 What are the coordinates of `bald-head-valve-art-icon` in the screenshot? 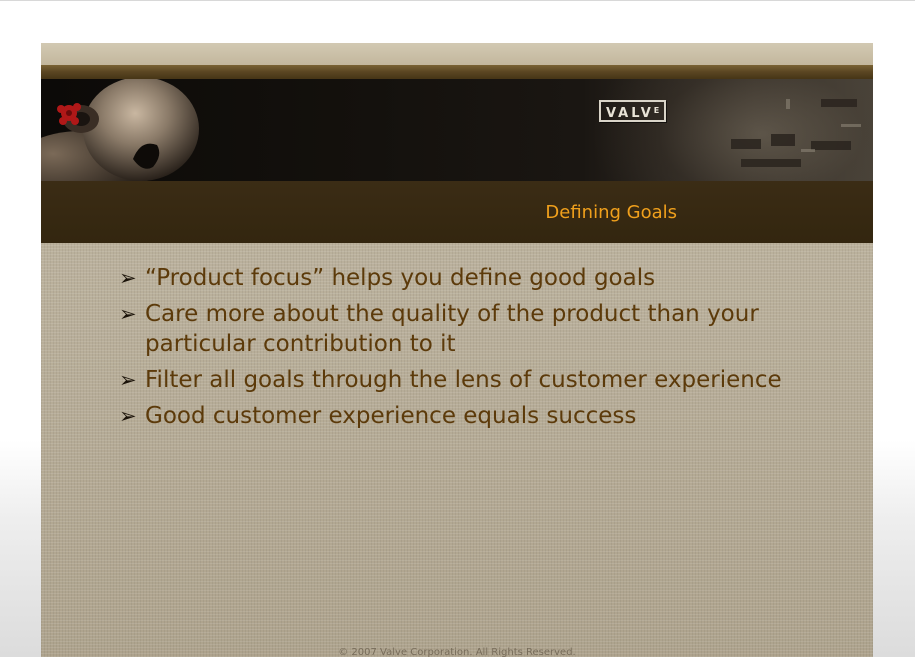 It's located at (451, 130).